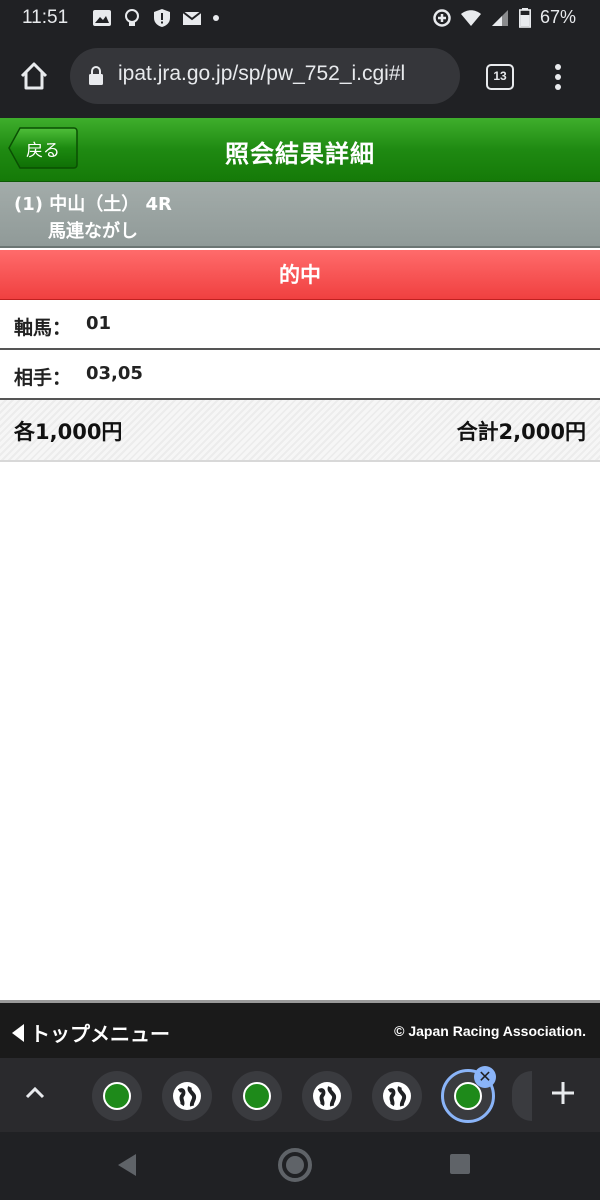 This screenshot has width=600, height=1200. I want to click on result-status-banner: 的中, so click(300, 275).